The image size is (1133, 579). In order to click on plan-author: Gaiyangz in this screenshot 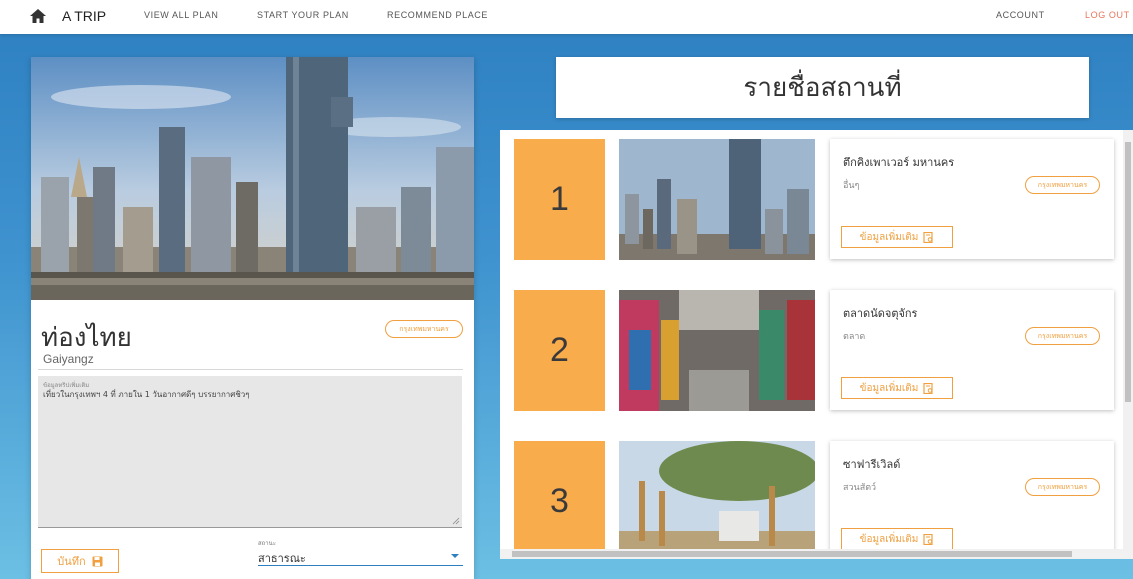, I will do `click(68, 359)`.